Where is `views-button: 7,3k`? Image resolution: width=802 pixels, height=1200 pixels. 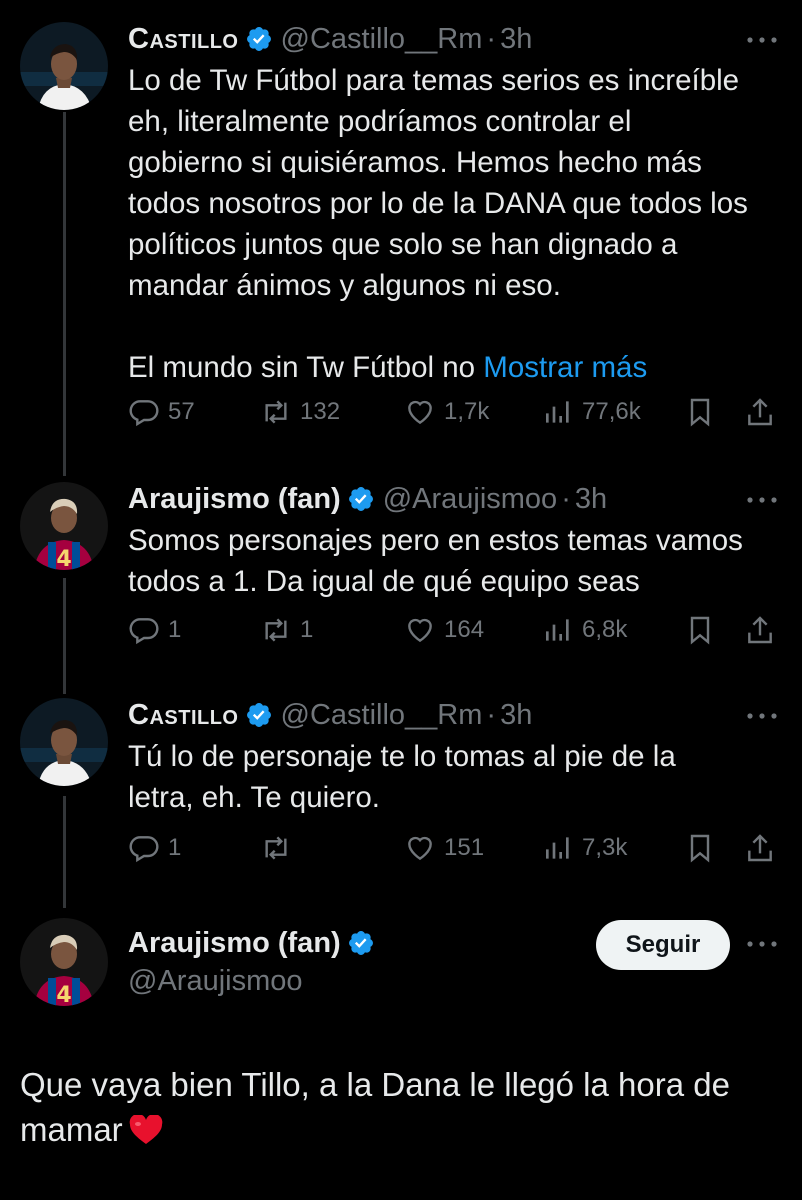
views-button: 7,3k is located at coordinates (584, 848).